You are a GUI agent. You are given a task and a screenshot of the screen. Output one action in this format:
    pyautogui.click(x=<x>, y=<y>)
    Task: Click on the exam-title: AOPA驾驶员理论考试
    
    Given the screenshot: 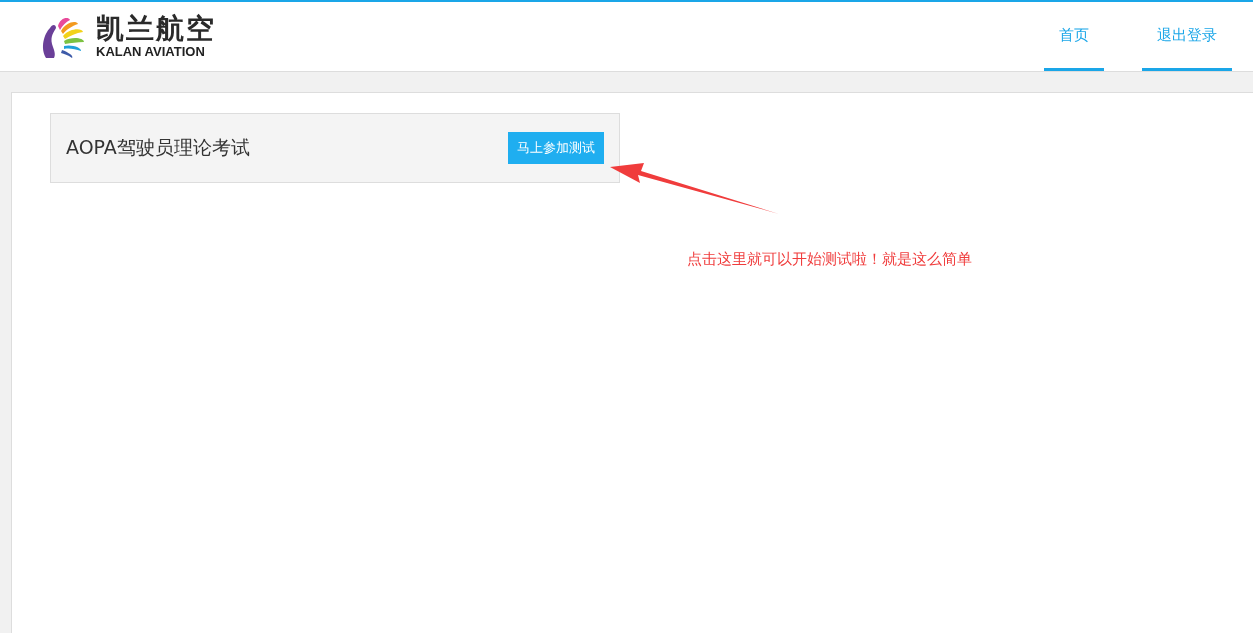 What is the action you would take?
    pyautogui.click(x=158, y=147)
    